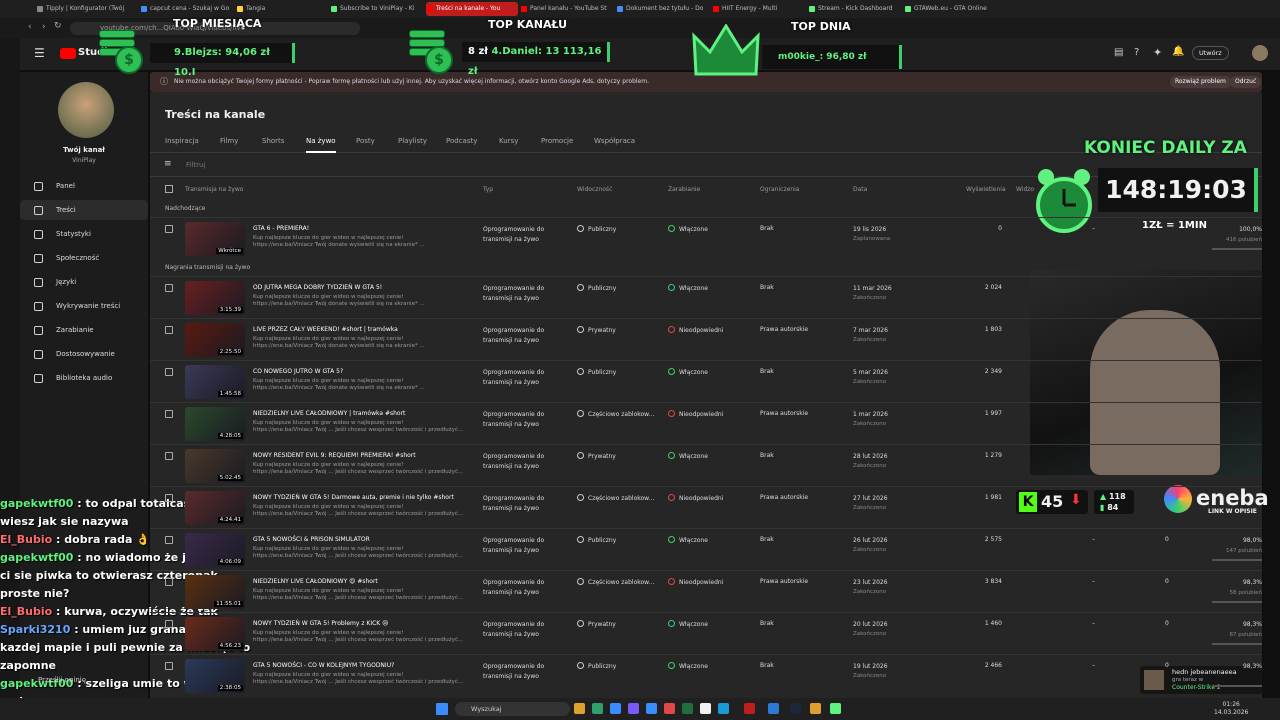 This screenshot has height=720, width=1280. What do you see at coordinates (215, 508) in the screenshot?
I see `video-thumbnail: 4:24:41` at bounding box center [215, 508].